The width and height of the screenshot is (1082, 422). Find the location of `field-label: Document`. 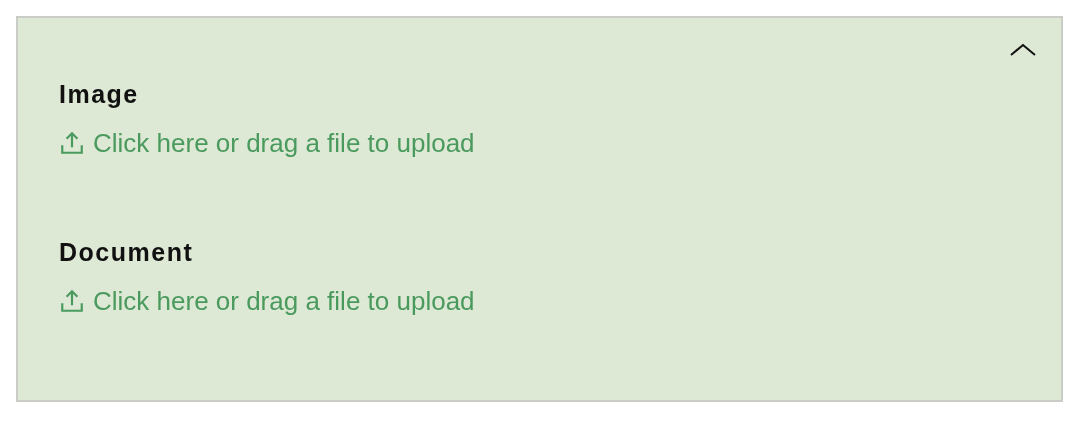

field-label: Document is located at coordinates (127, 252).